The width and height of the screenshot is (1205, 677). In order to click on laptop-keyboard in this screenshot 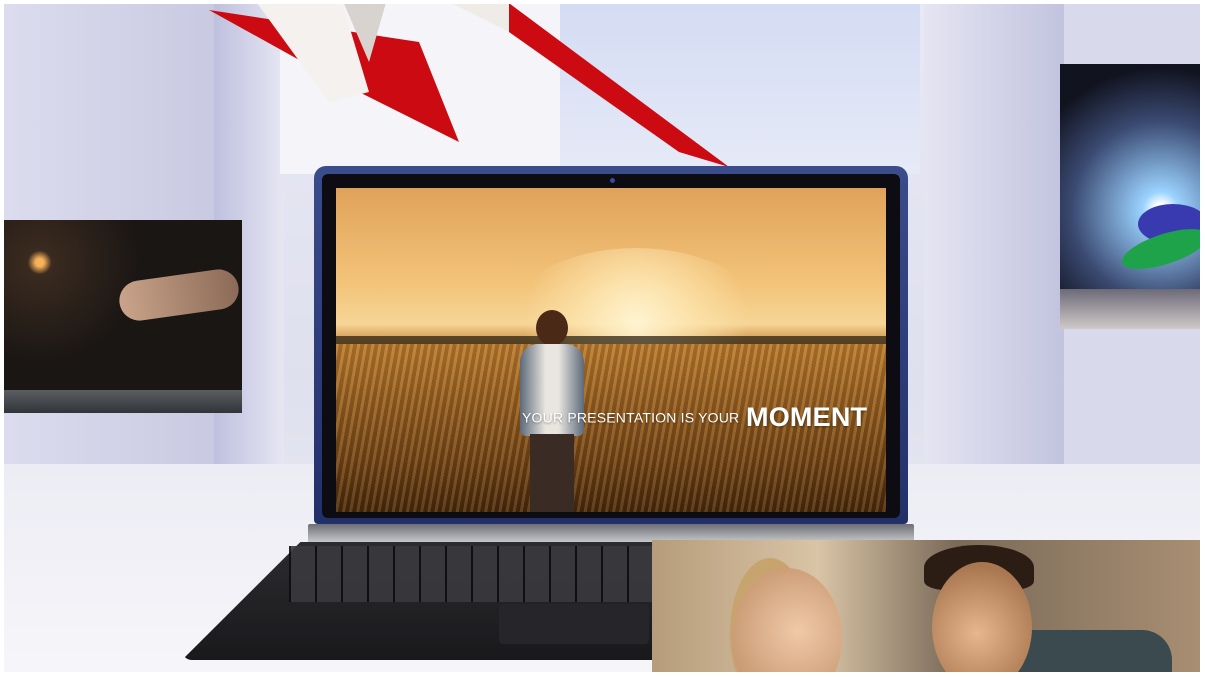, I will do `click(479, 574)`.